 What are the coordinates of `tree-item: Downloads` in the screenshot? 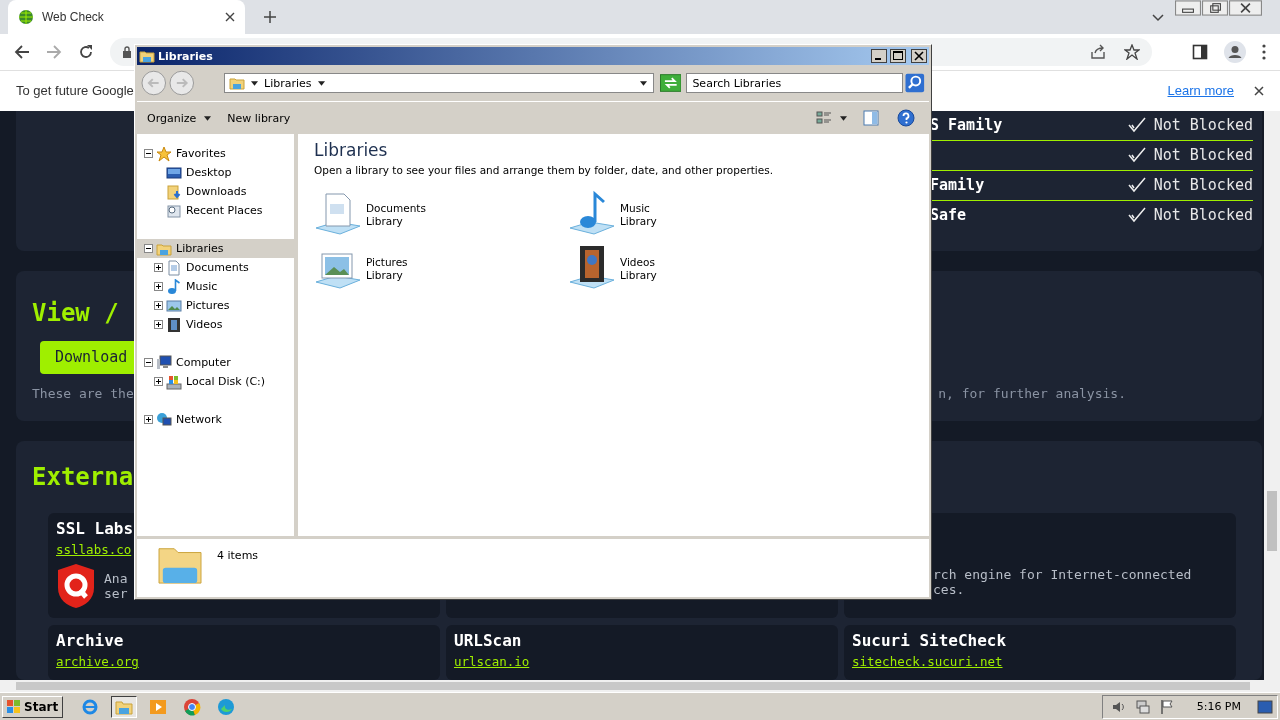 It's located at (220, 191).